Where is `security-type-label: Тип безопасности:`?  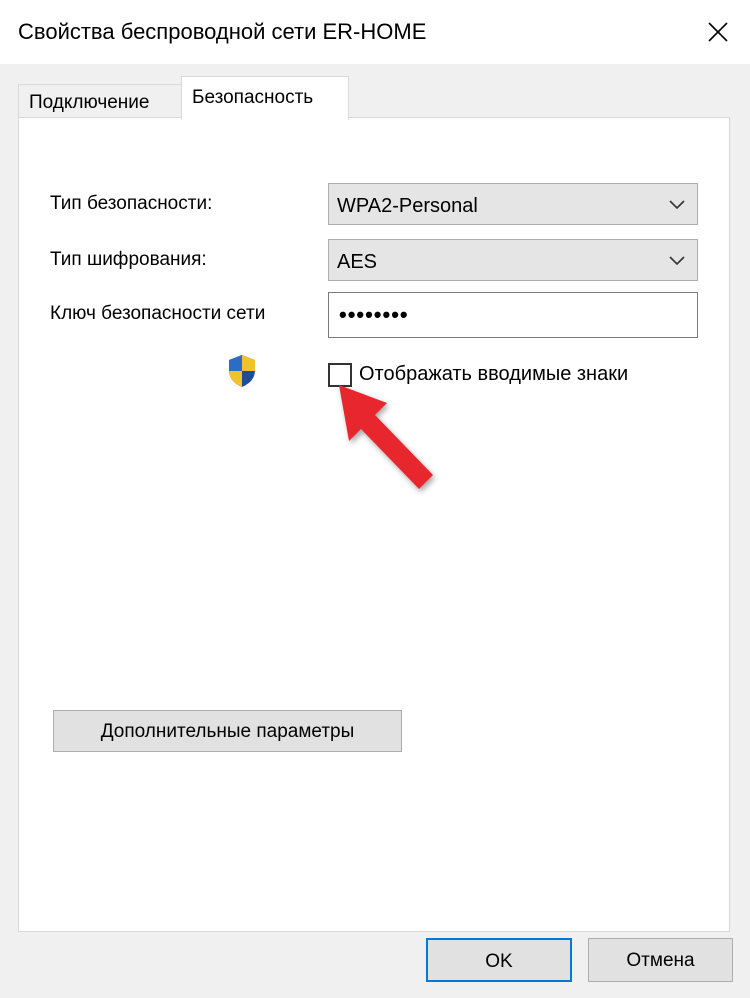
security-type-label: Тип безопасности: is located at coordinates (131, 203).